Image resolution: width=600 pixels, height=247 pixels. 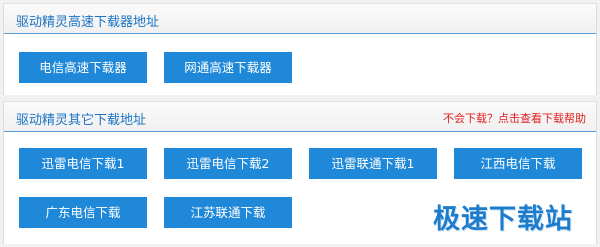 What do you see at coordinates (300, 116) in the screenshot?
I see `panel-header: 驱动精灵其它下载地址 不会下载？点击查看下载帮助` at bounding box center [300, 116].